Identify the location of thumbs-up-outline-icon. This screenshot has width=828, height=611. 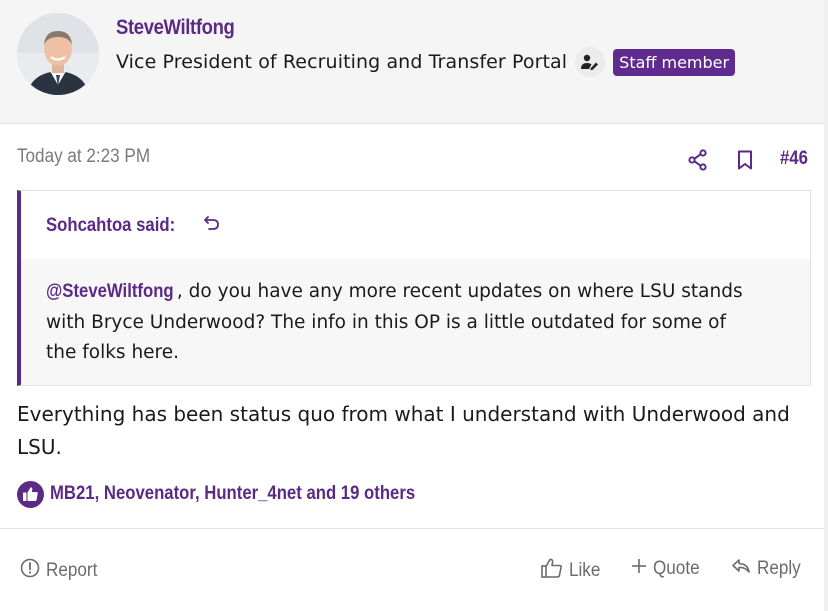
(552, 571).